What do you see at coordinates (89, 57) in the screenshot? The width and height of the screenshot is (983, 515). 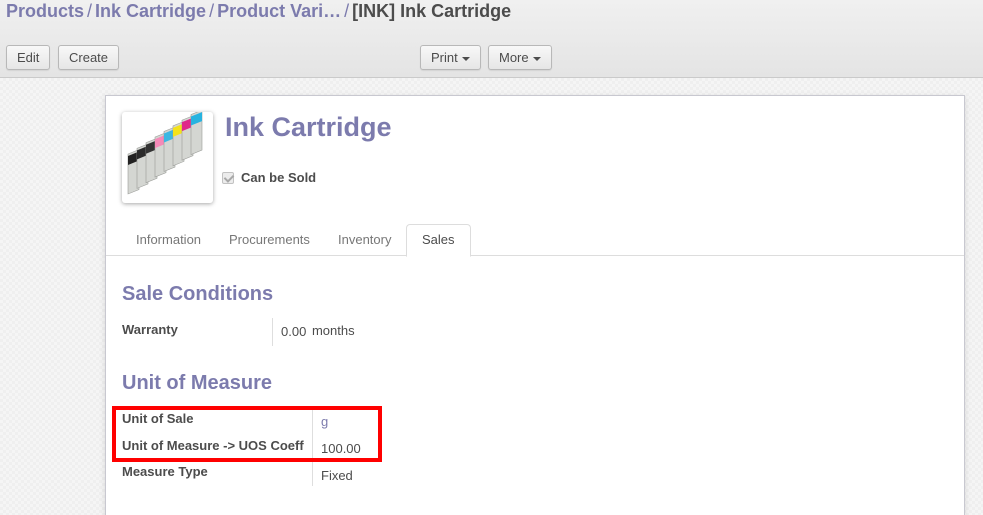 I see `create-button: Create` at bounding box center [89, 57].